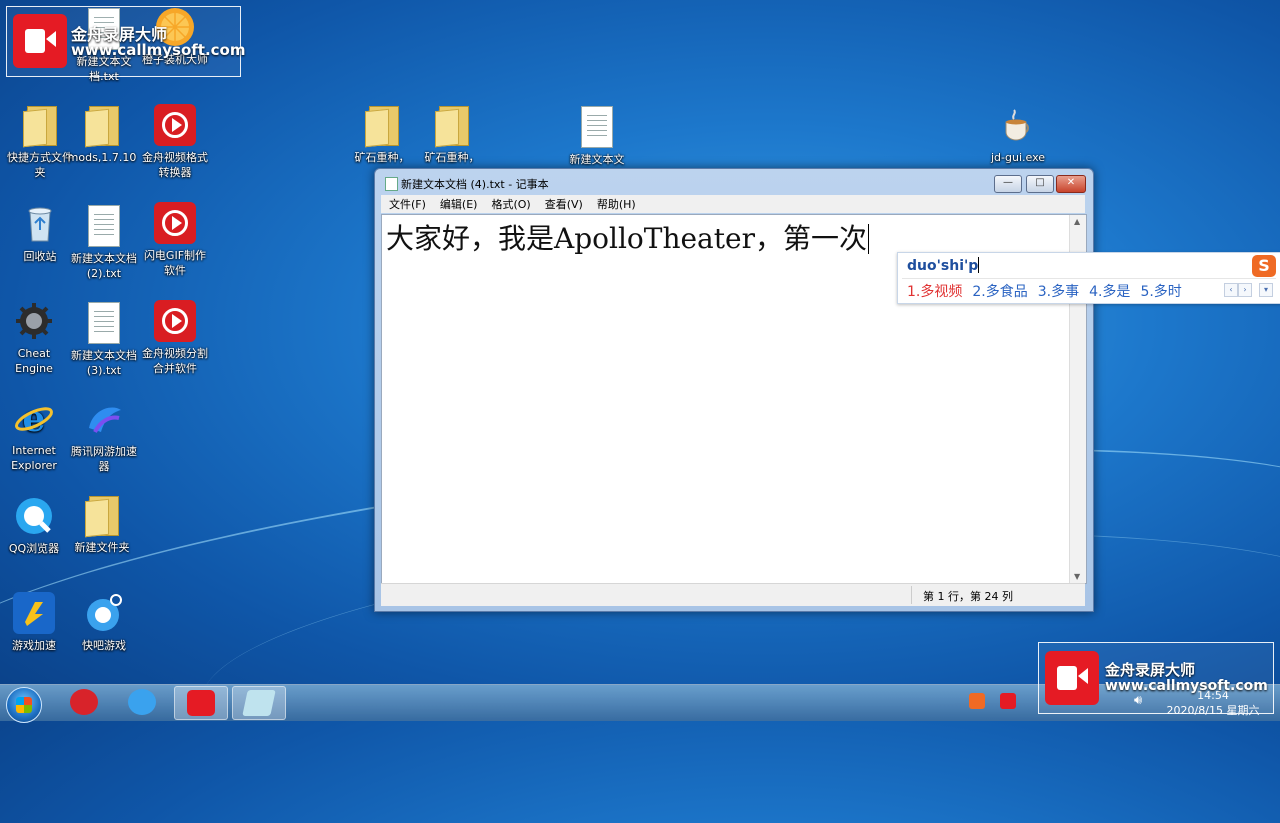 The image size is (1280, 823). Describe the element at coordinates (1109, 292) in the screenshot. I see `ime-candidate: 4.多是` at that location.